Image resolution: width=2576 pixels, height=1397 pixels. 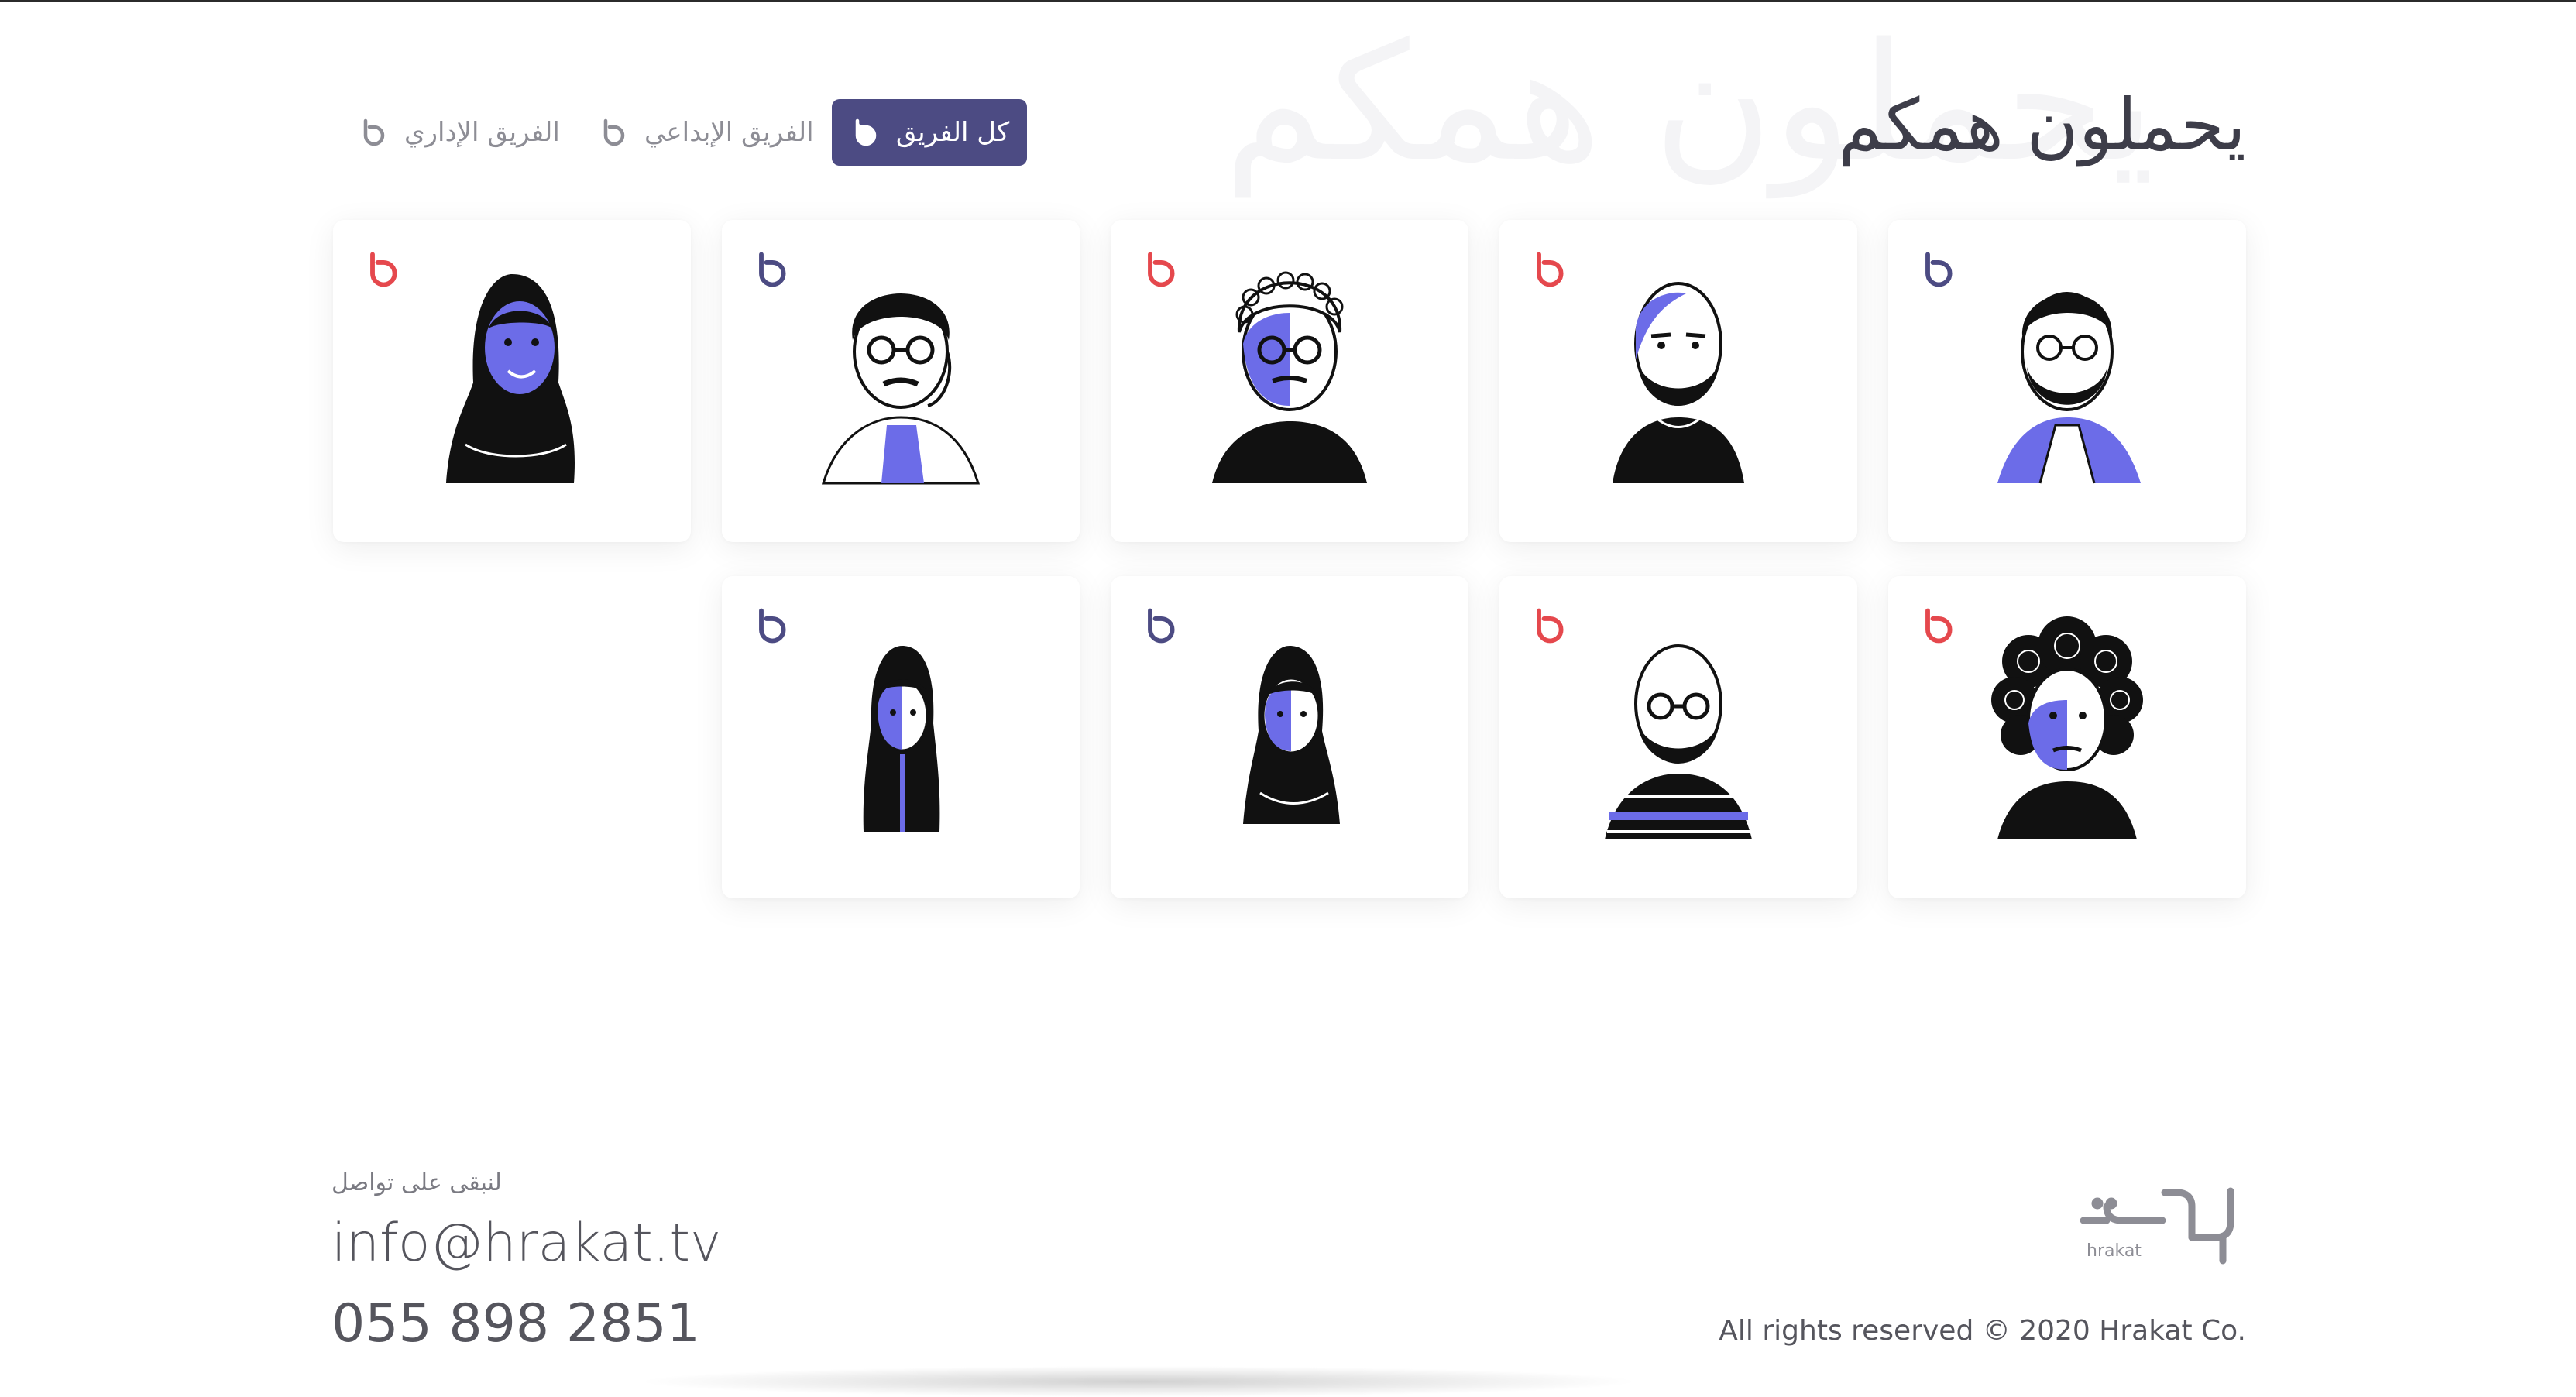 What do you see at coordinates (1138, 1381) in the screenshot?
I see `bottom-shadow` at bounding box center [1138, 1381].